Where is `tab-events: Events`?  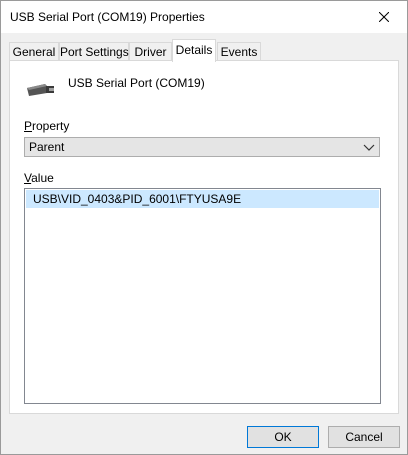
tab-events: Events is located at coordinates (239, 51).